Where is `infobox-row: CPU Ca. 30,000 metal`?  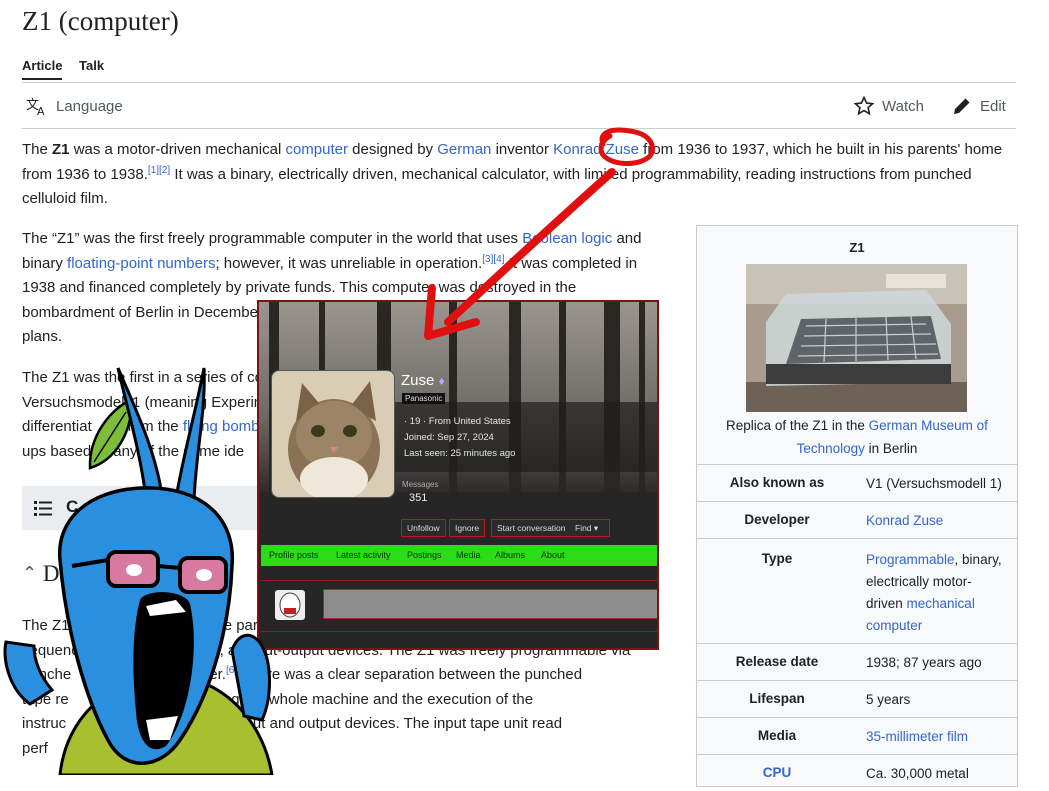
infobox-row: CPU Ca. 30,000 metal is located at coordinates (857, 772).